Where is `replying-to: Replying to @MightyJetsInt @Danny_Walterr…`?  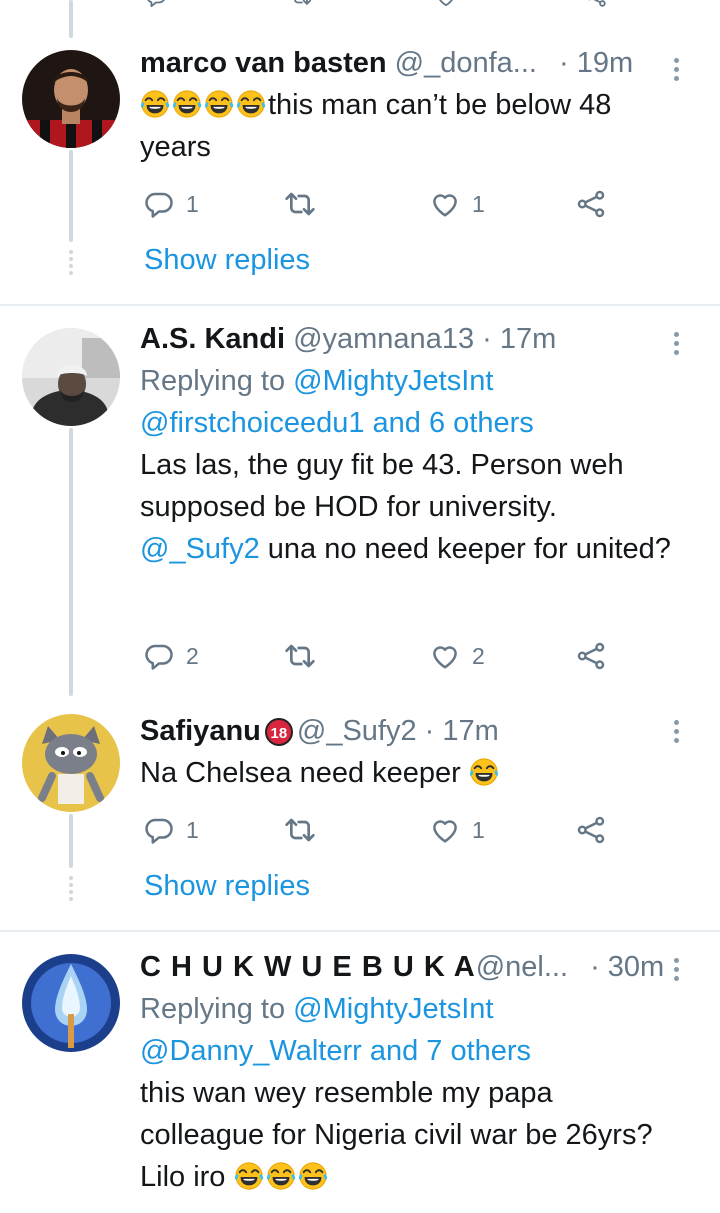 replying-to: Replying to @MightyJetsInt @Danny_Walterr… is located at coordinates (410, 1030).